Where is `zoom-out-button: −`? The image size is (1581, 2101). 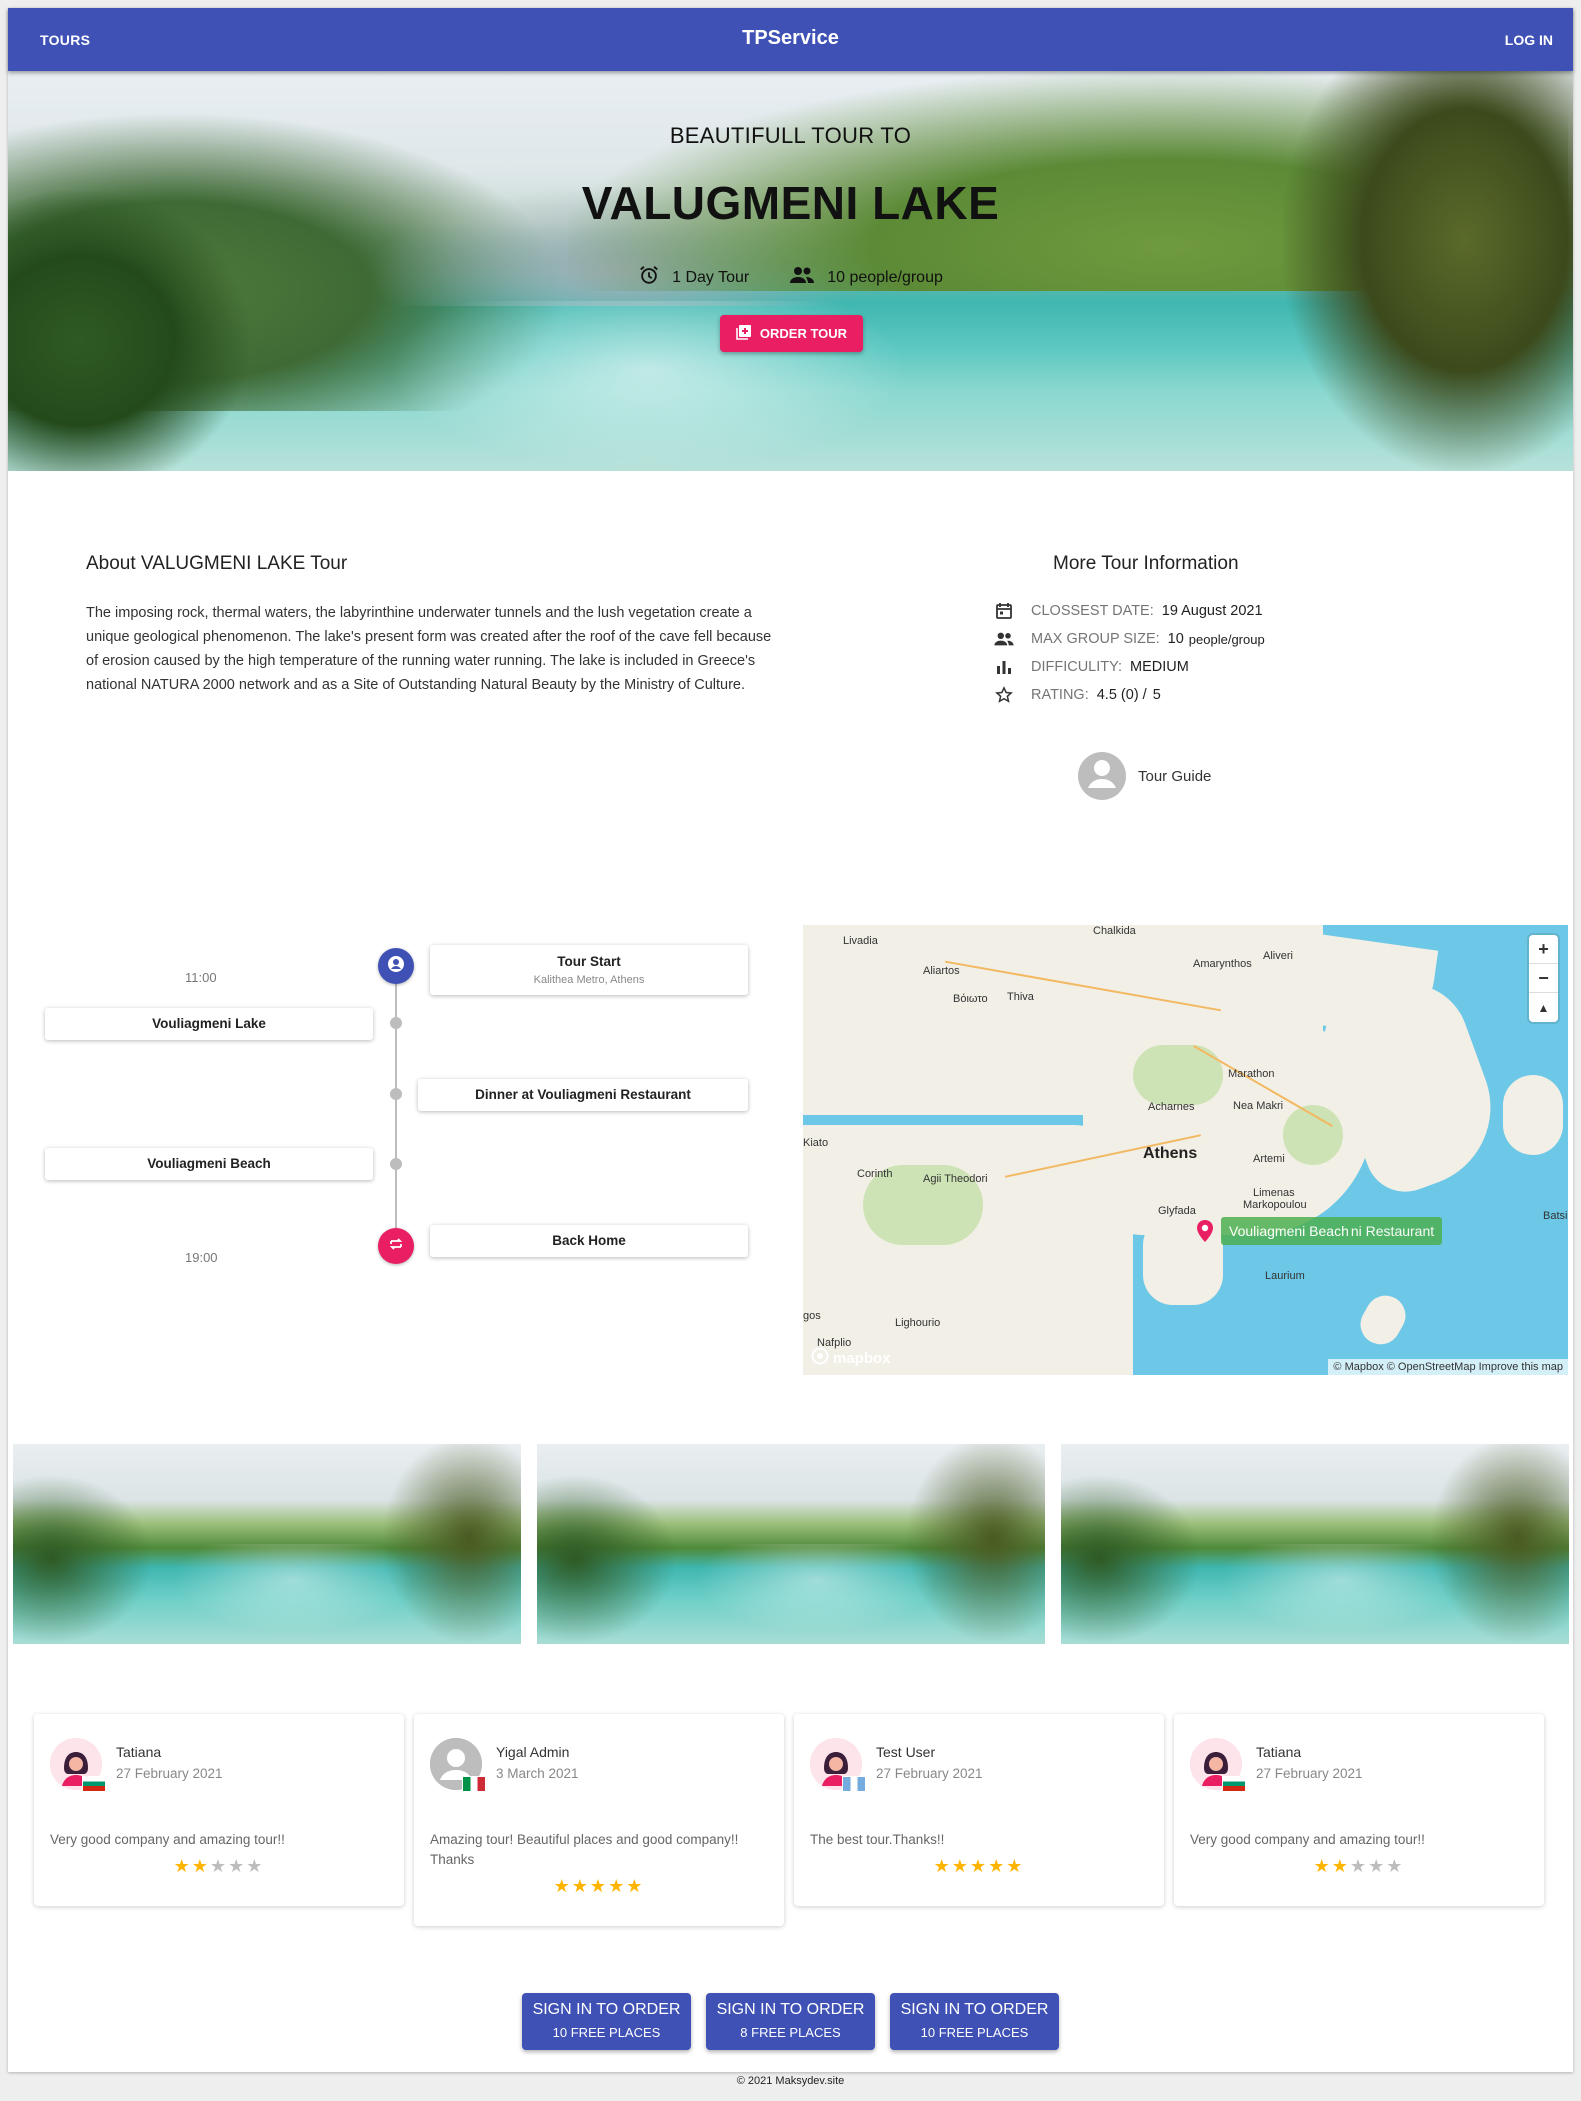
zoom-out-button: − is located at coordinates (1543, 978).